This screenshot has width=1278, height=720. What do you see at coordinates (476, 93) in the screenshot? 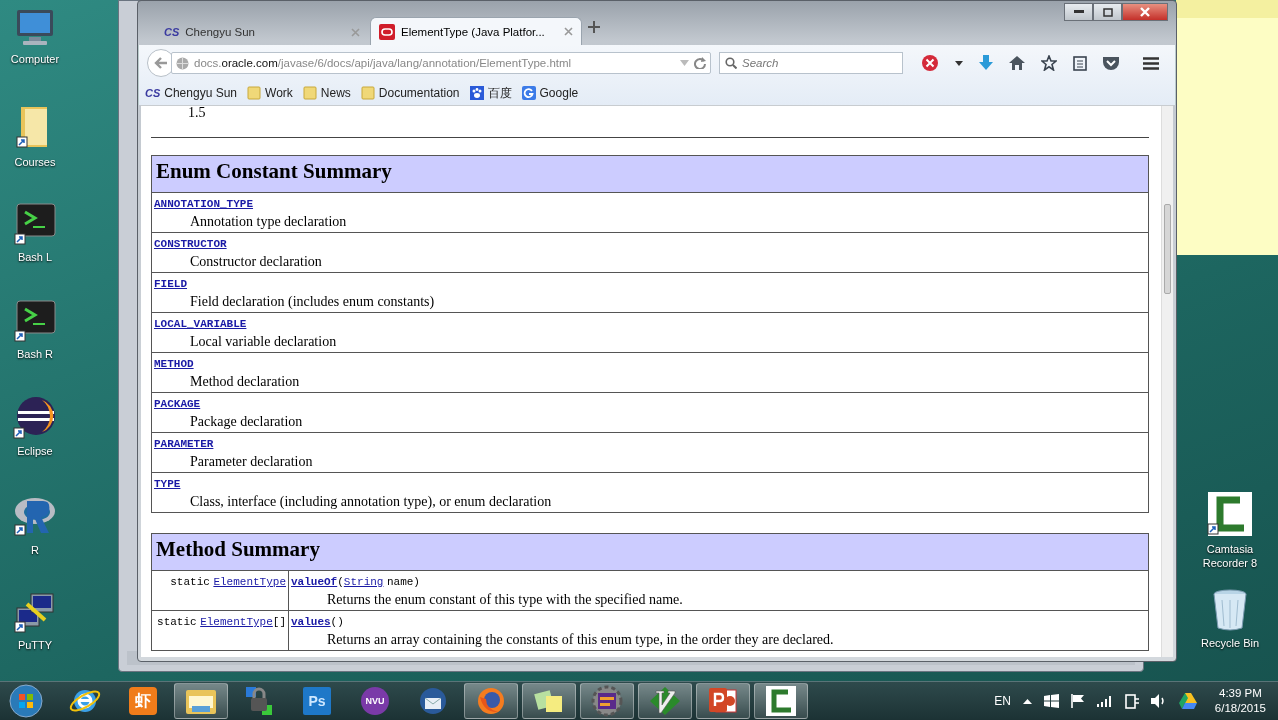
I see `paw-icon` at bounding box center [476, 93].